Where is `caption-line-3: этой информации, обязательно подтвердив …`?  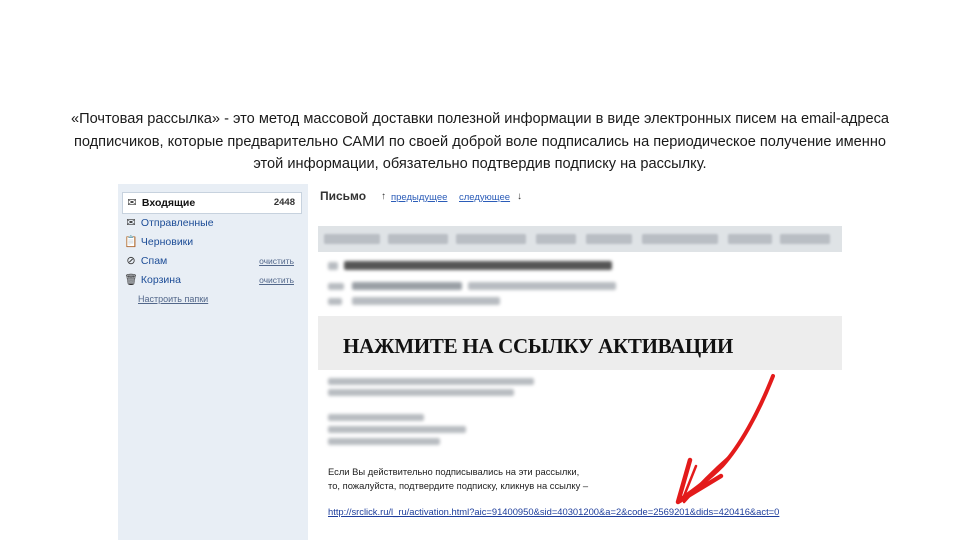
caption-line-3: этой информации, обязательно подтвердив … is located at coordinates (480, 164).